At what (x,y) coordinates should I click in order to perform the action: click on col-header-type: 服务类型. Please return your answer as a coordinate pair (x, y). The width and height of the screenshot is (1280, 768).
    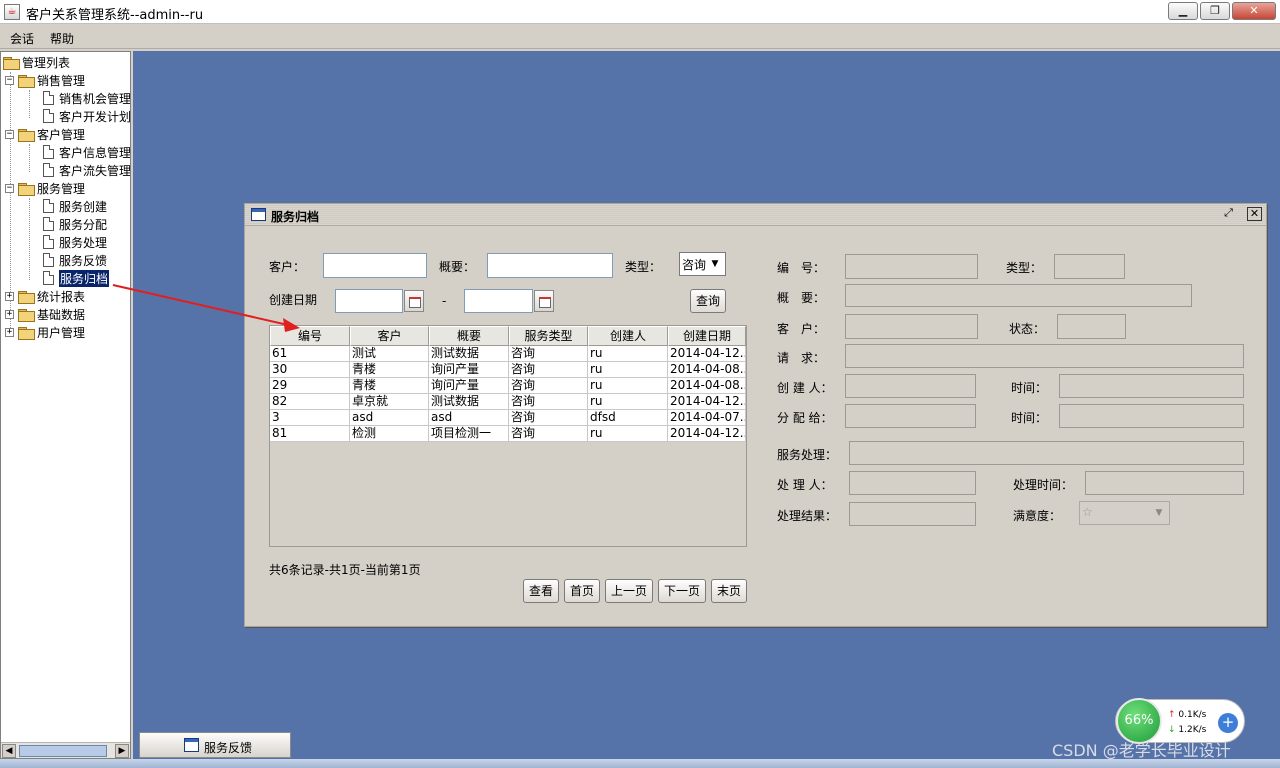
    Looking at the image, I should click on (548, 336).